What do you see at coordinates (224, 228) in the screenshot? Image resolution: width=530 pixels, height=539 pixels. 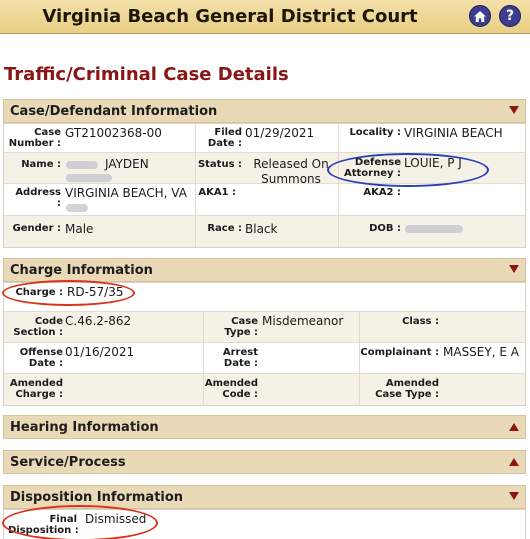 I see `race-label: Race :` at bounding box center [224, 228].